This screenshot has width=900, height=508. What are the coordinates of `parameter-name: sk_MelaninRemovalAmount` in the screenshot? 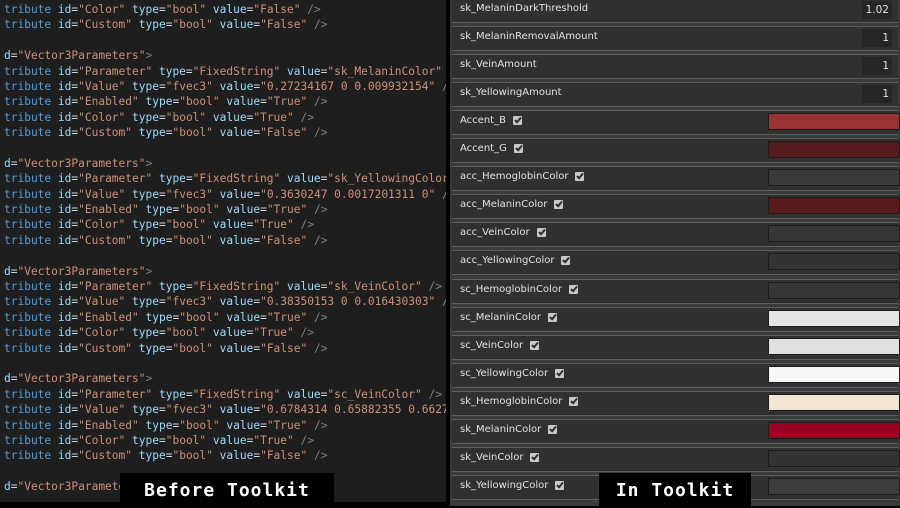 It's located at (529, 37).